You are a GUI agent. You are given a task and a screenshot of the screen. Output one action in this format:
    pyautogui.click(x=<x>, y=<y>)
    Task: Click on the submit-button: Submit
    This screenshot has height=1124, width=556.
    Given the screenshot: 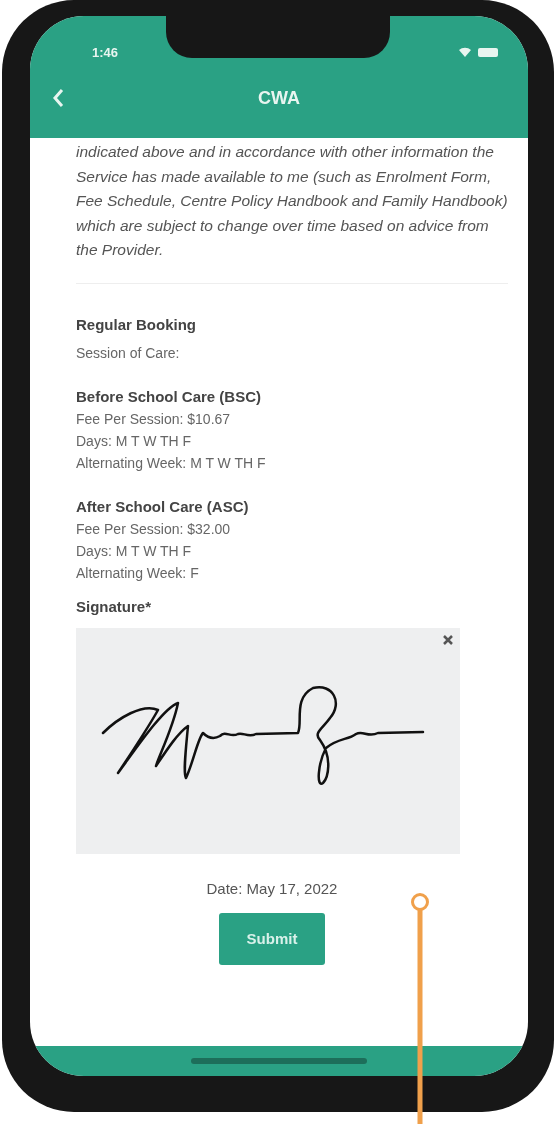 What is the action you would take?
    pyautogui.click(x=272, y=938)
    